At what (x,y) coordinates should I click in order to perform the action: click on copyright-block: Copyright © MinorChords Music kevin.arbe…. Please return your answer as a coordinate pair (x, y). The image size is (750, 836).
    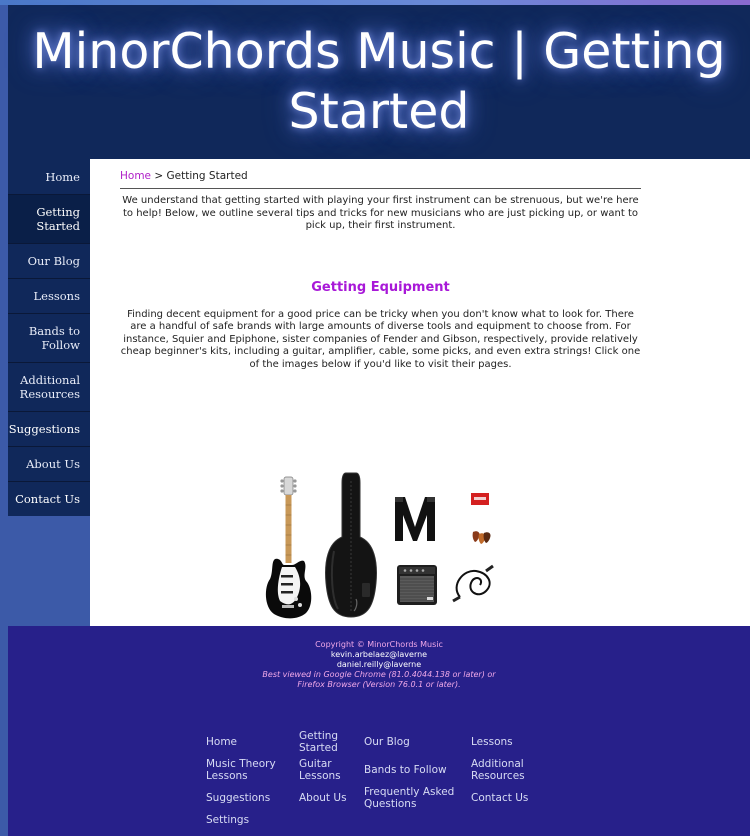
    Looking at the image, I should click on (379, 665).